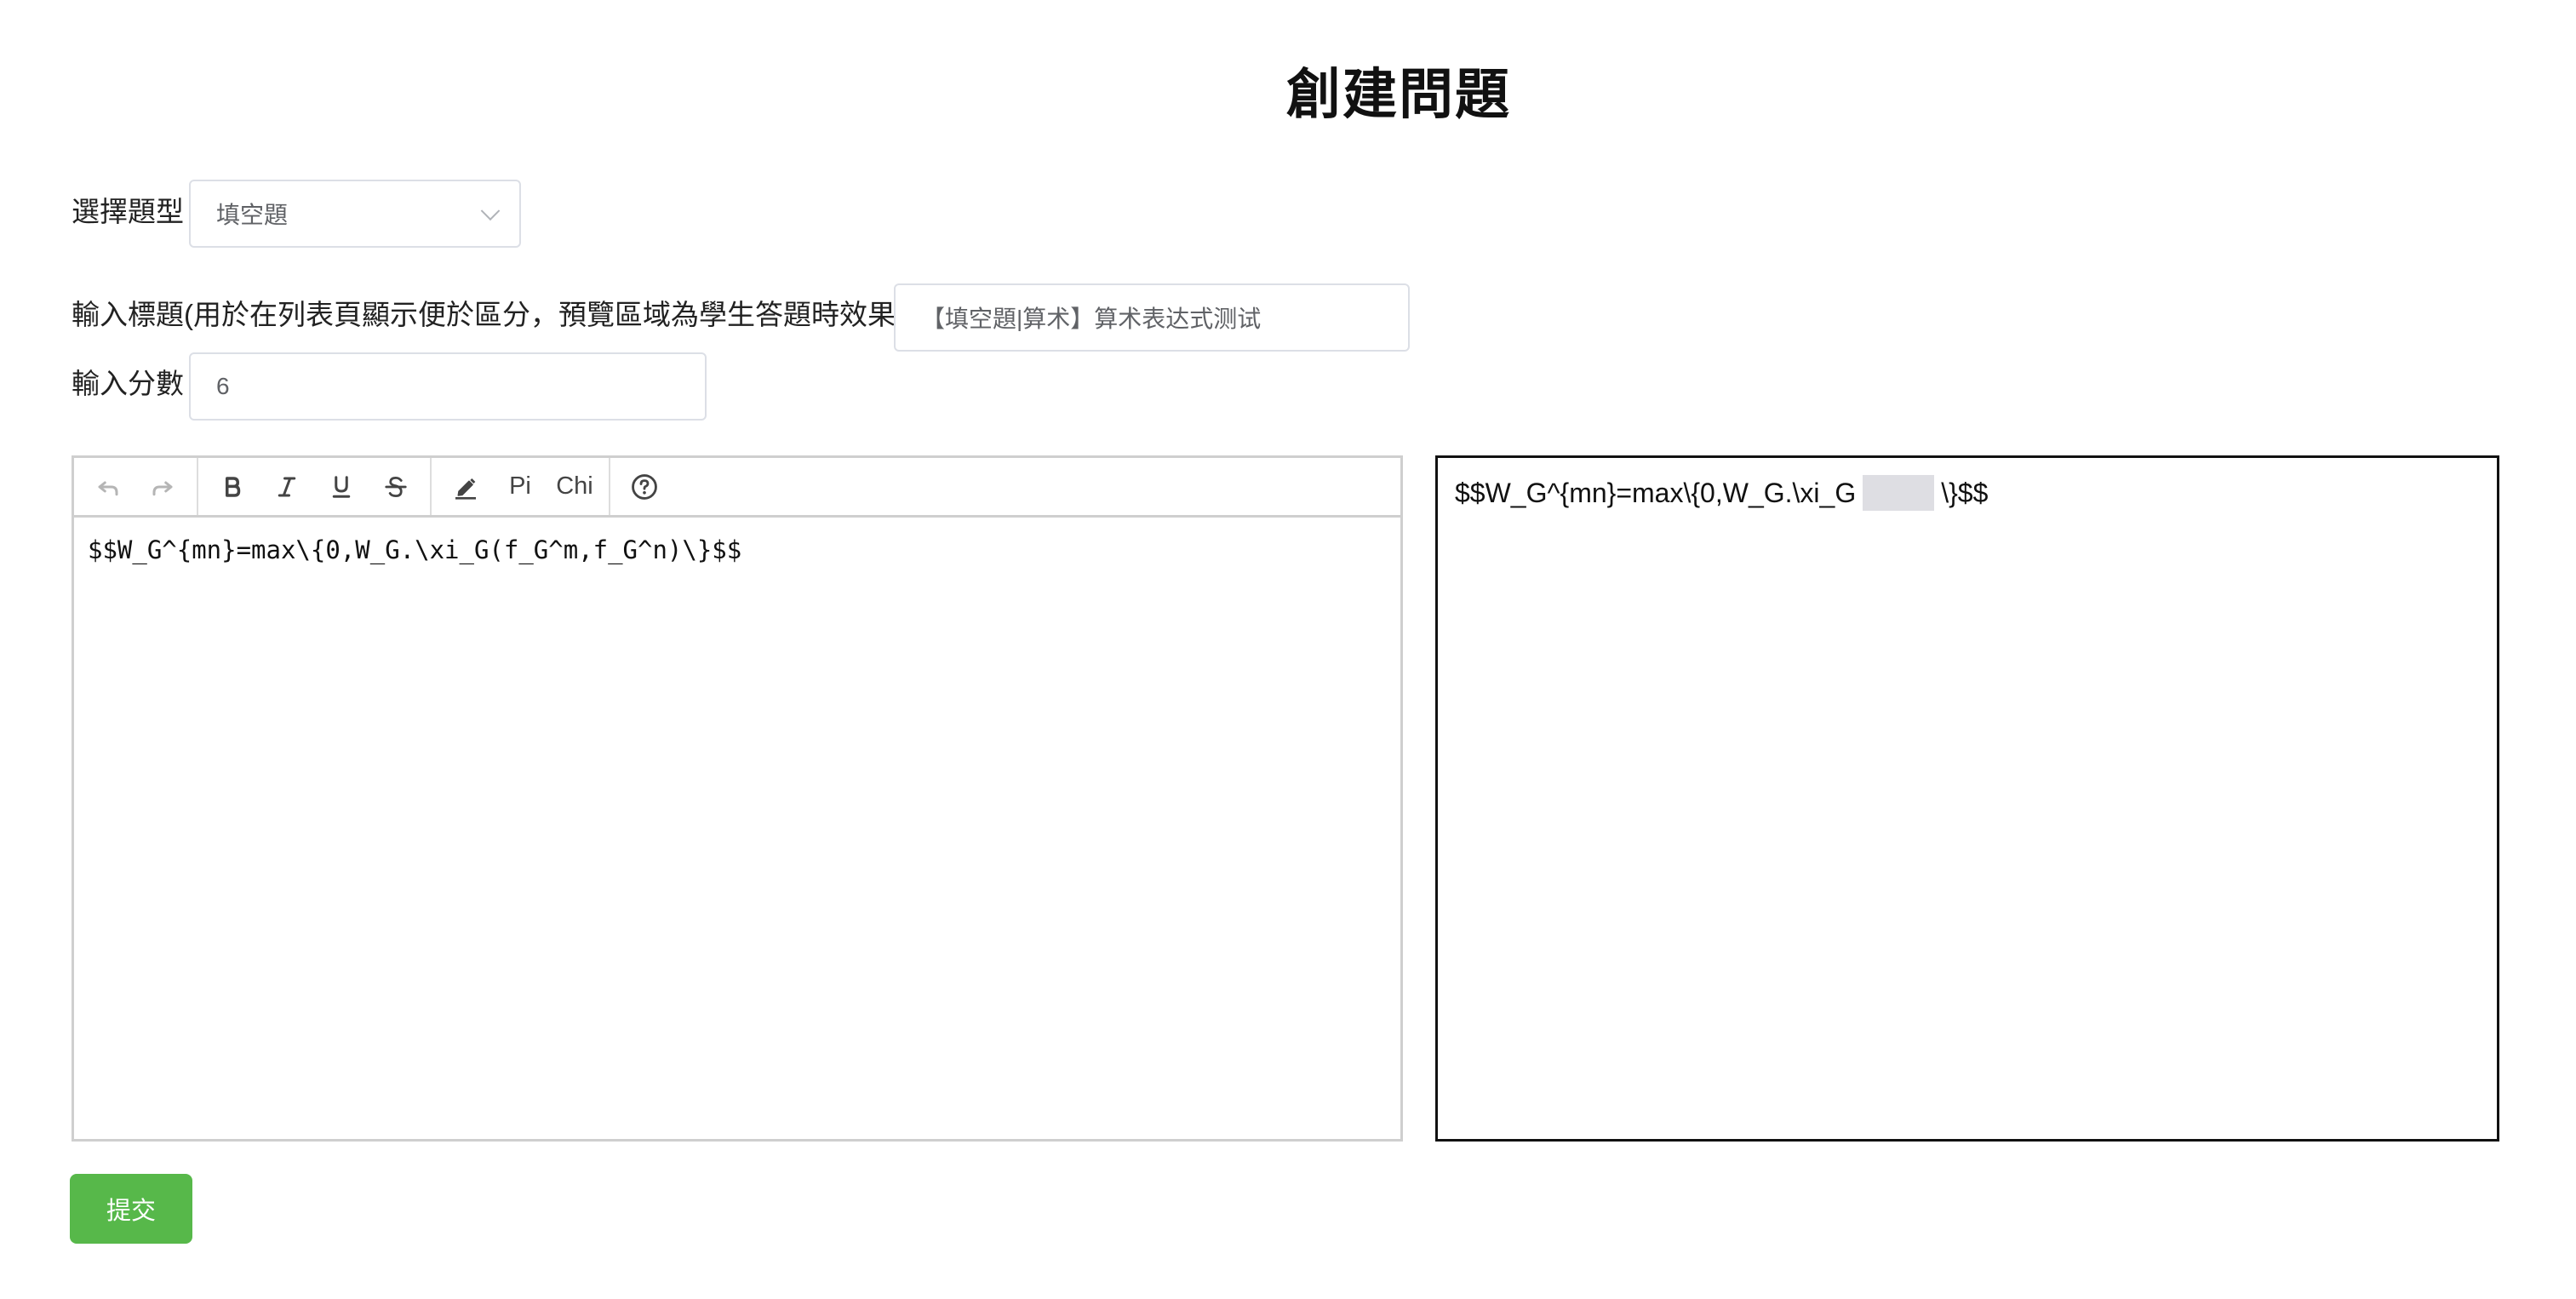  Describe the element at coordinates (737, 488) in the screenshot. I see `editor-toolbar: Pi Chi` at that location.